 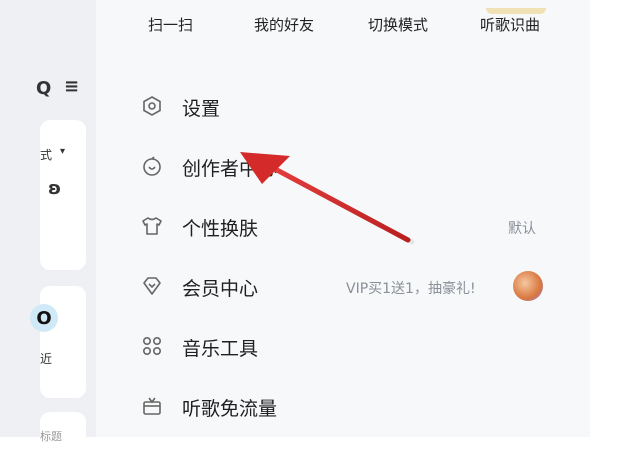 What do you see at coordinates (71, 86) in the screenshot?
I see `menu-icon: ≡` at bounding box center [71, 86].